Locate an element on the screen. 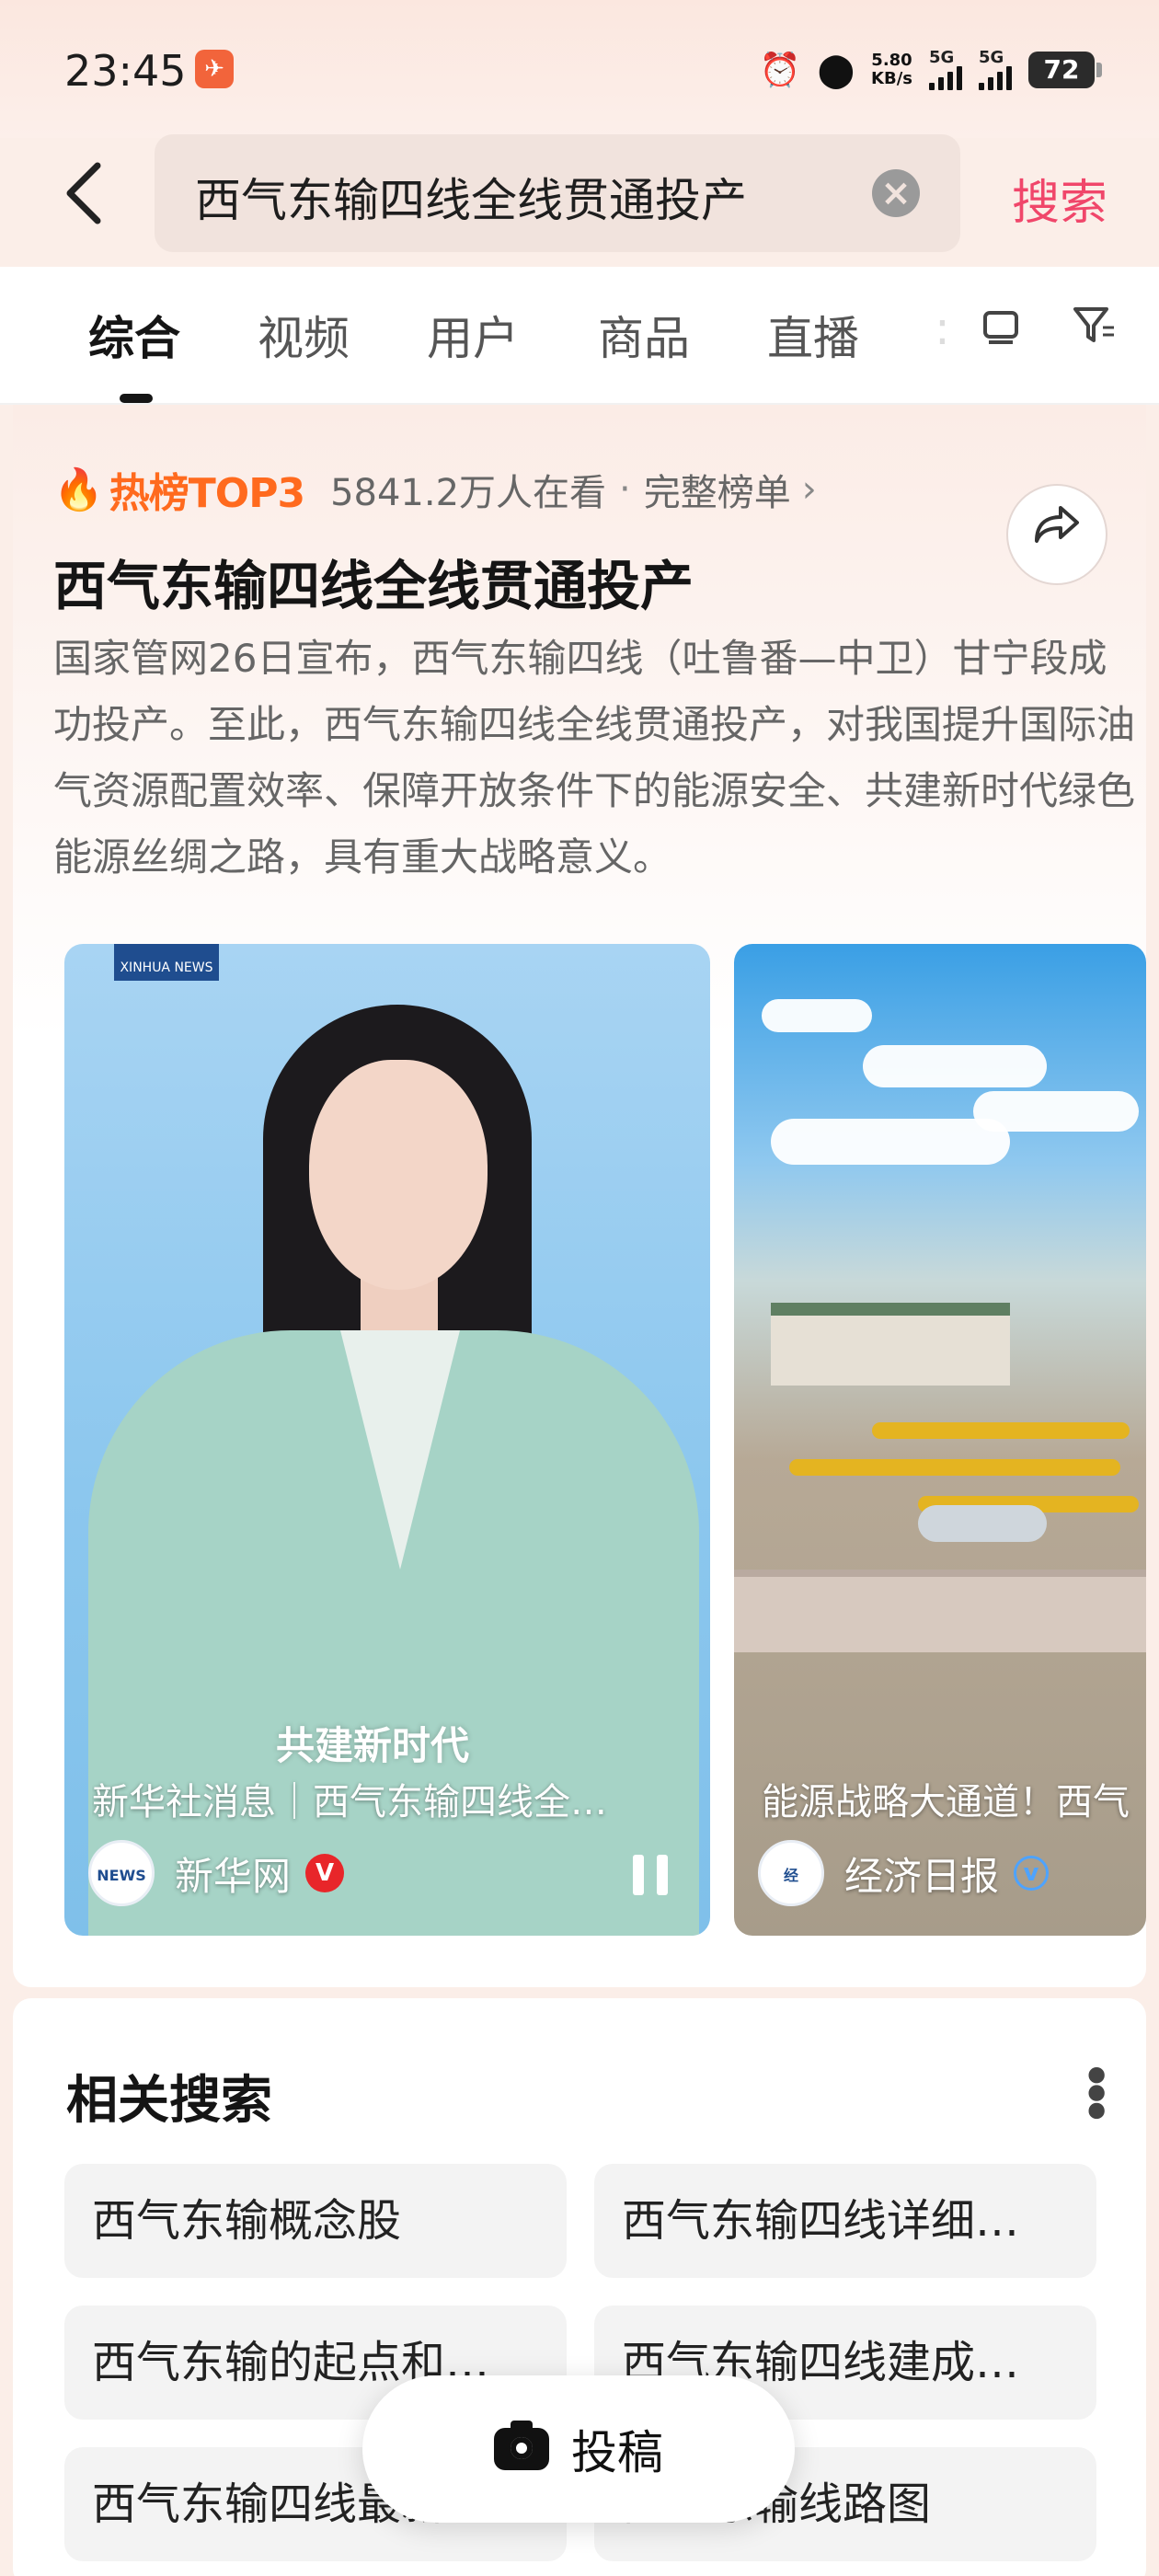 This screenshot has width=1159, height=2576. avatar: NEWS is located at coordinates (121, 1873).